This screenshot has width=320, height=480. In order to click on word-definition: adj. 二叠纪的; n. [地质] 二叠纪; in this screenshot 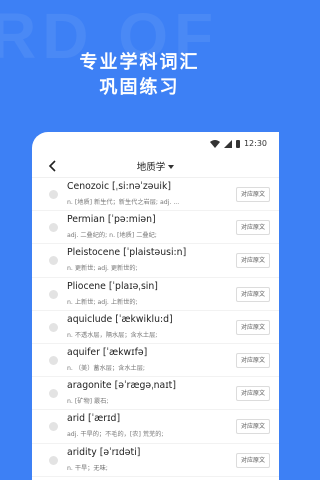, I will do `click(112, 236)`.